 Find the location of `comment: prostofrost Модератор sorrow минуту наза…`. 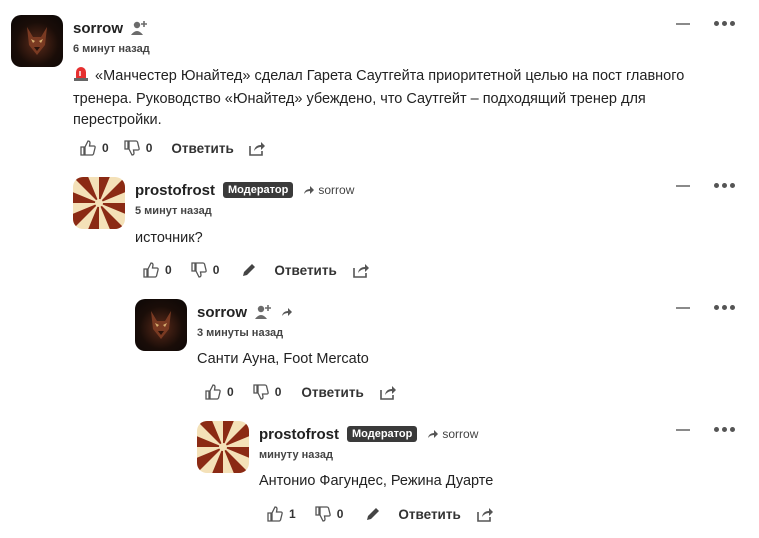

comment: prostofrost Модератор sorrow минуту наза… is located at coordinates (466, 473).